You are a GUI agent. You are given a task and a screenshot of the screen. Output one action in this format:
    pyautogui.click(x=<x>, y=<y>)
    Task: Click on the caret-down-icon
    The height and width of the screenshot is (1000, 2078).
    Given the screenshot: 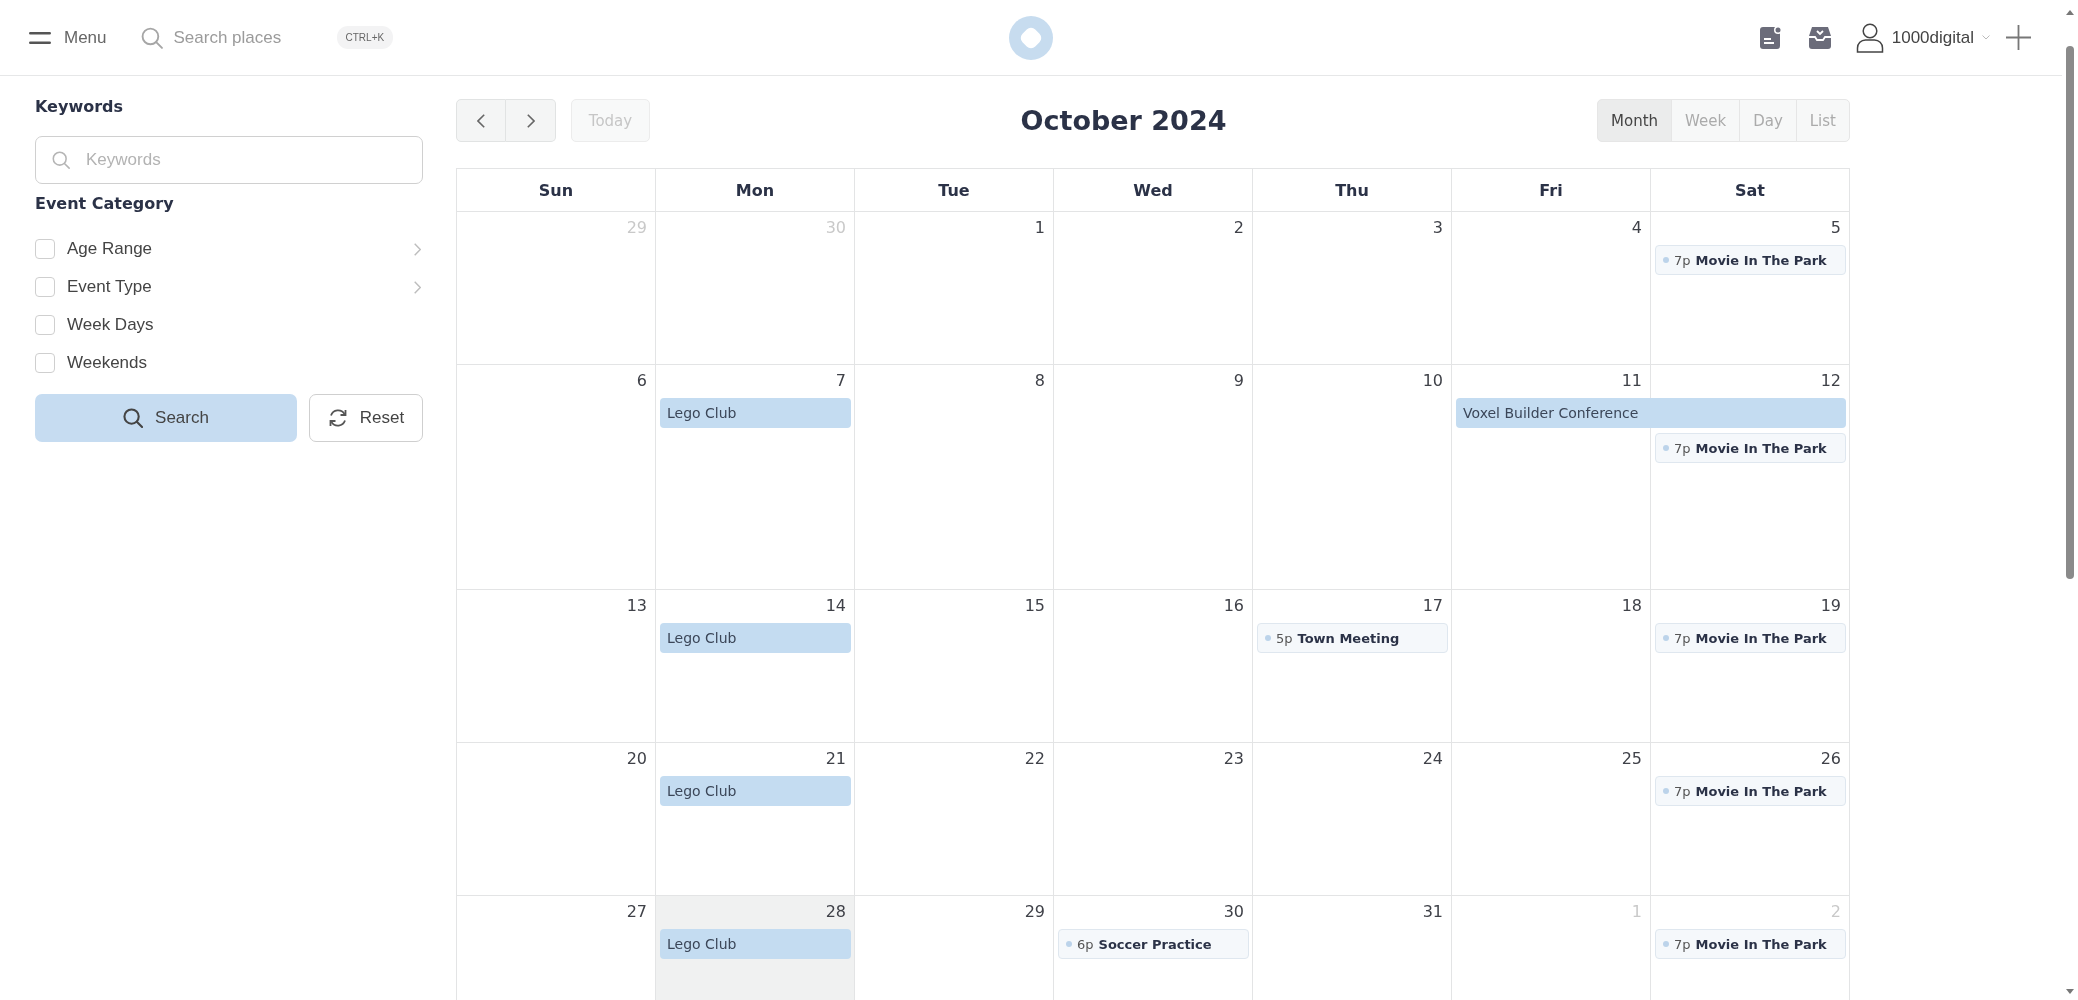 What is the action you would take?
    pyautogui.click(x=2070, y=991)
    